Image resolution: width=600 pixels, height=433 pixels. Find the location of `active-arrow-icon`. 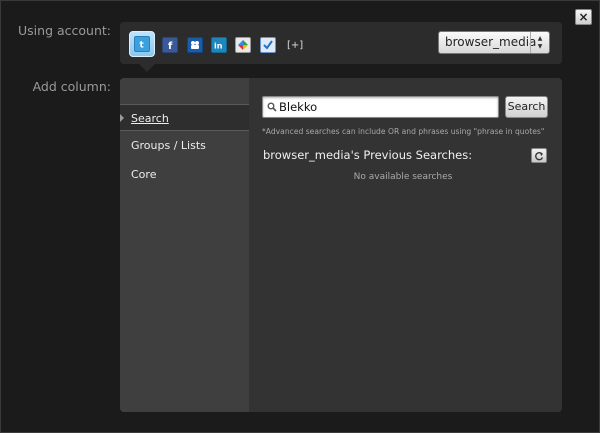

active-arrow-icon is located at coordinates (122, 118).